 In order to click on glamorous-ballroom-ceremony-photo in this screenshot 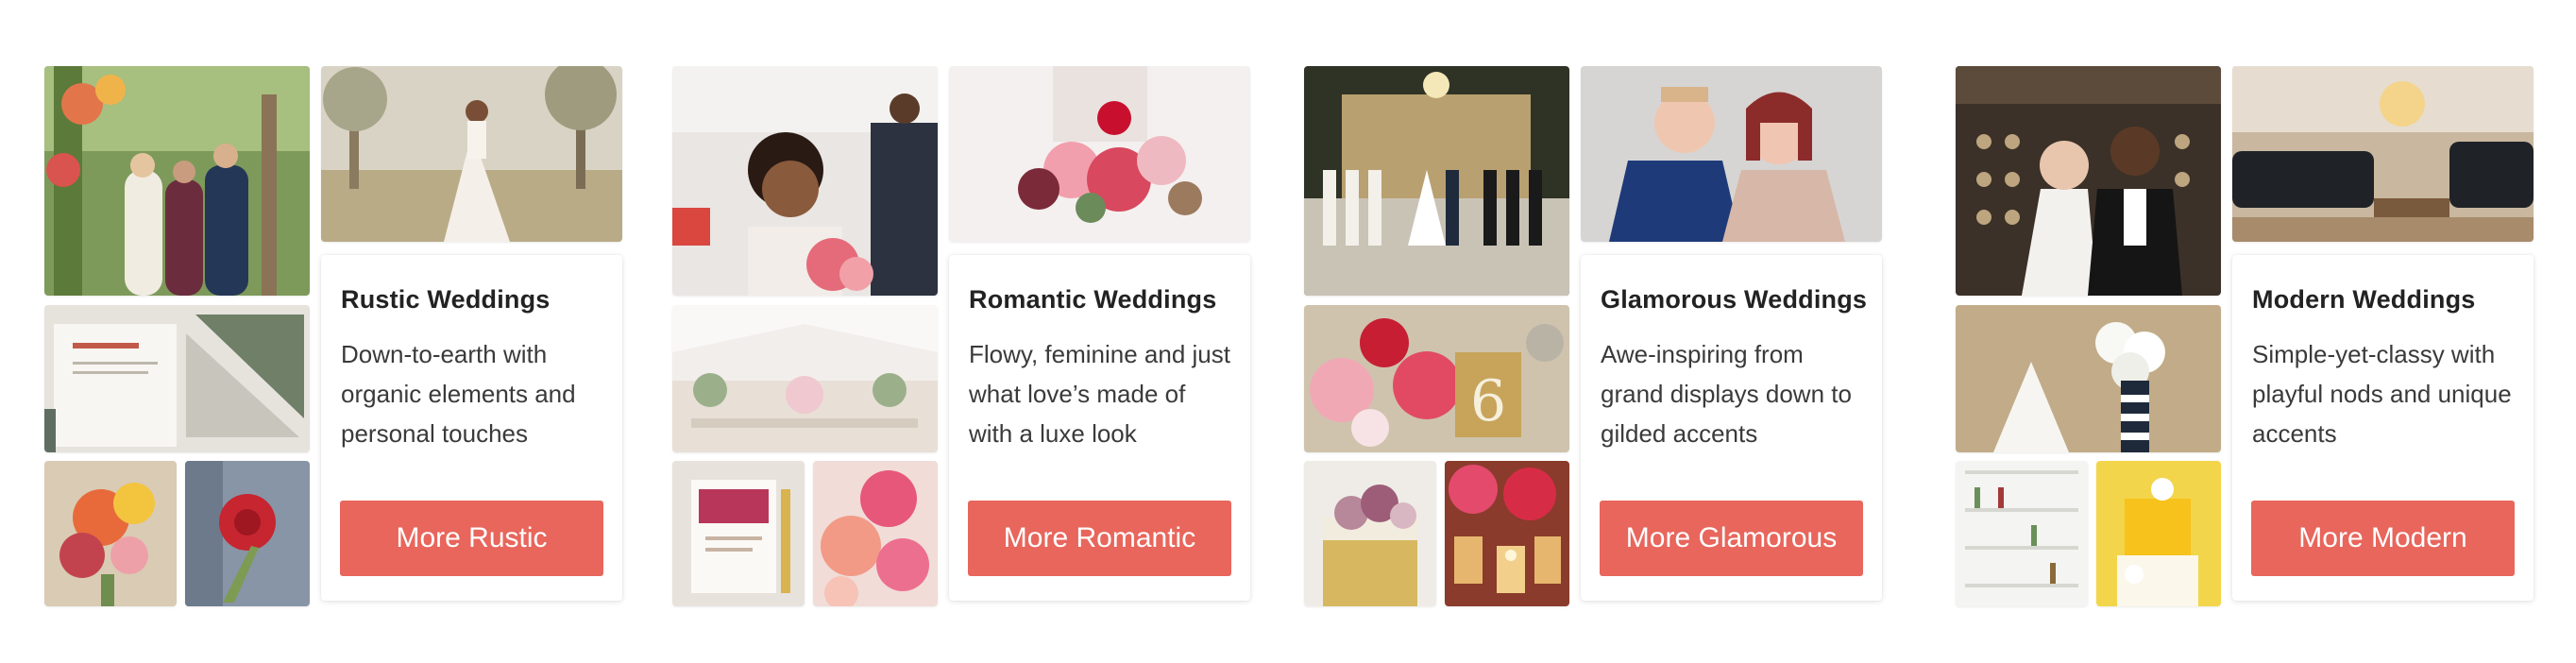, I will do `click(1436, 181)`.